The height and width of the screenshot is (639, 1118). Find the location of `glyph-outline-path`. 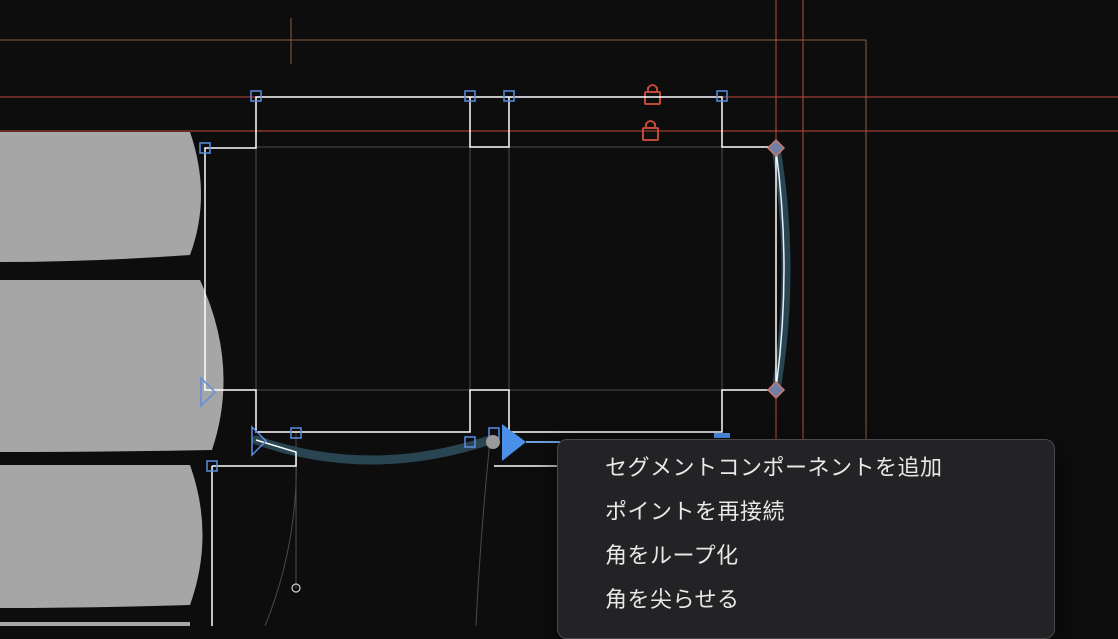

glyph-outline-path is located at coordinates (384, 532).